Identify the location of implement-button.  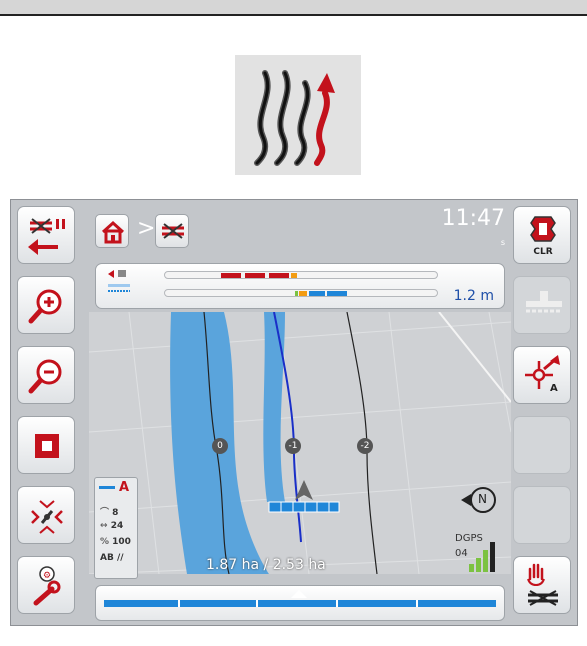
(542, 305).